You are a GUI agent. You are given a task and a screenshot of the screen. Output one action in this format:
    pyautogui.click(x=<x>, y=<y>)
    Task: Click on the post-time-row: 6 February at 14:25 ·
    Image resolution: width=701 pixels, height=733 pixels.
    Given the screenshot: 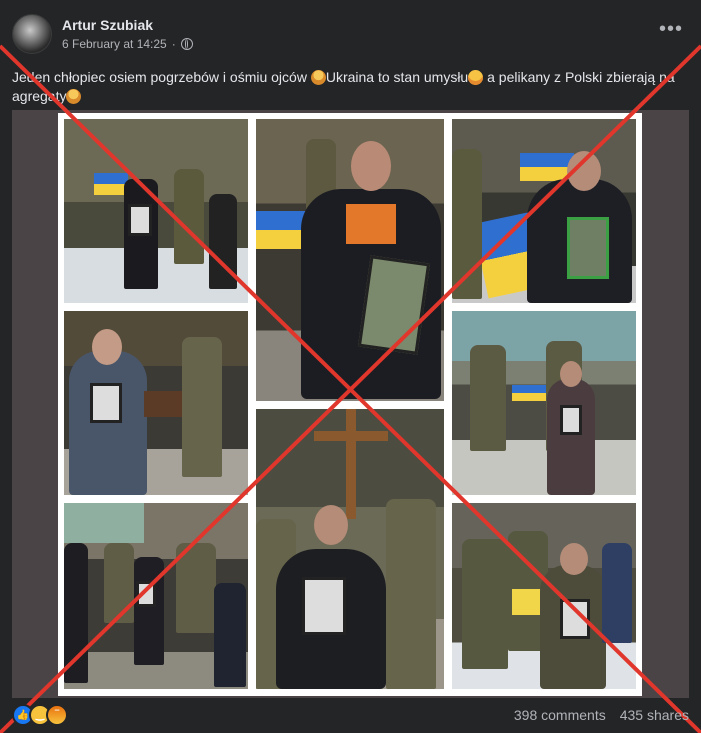 What is the action you would take?
    pyautogui.click(x=127, y=44)
    